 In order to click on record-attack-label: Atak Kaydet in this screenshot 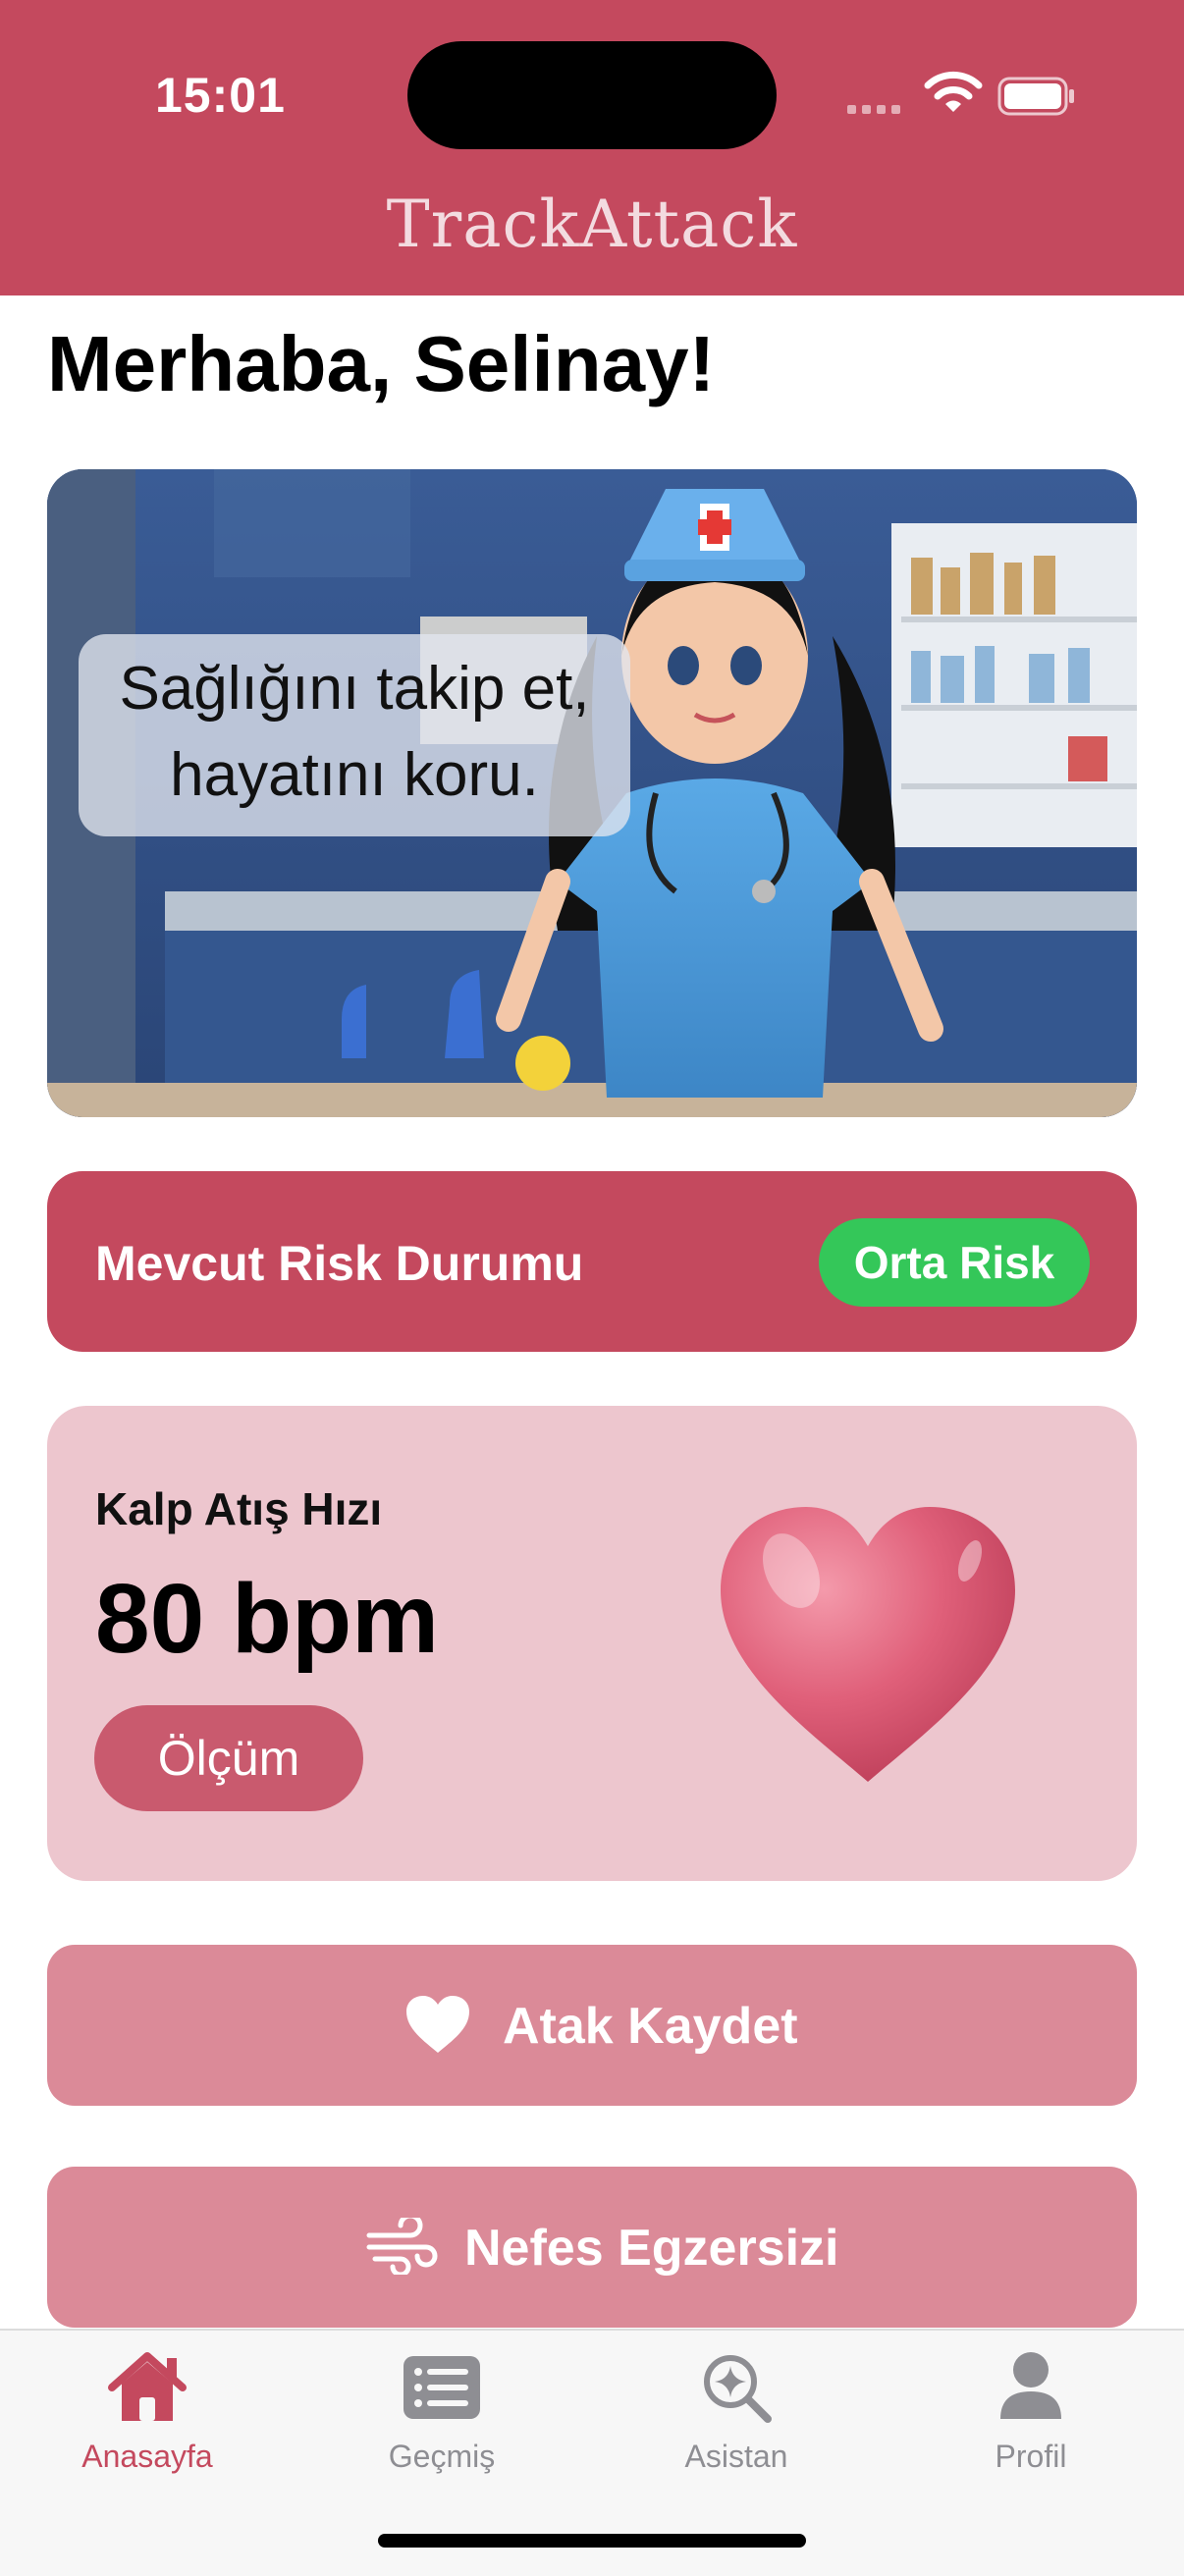, I will do `click(650, 2026)`.